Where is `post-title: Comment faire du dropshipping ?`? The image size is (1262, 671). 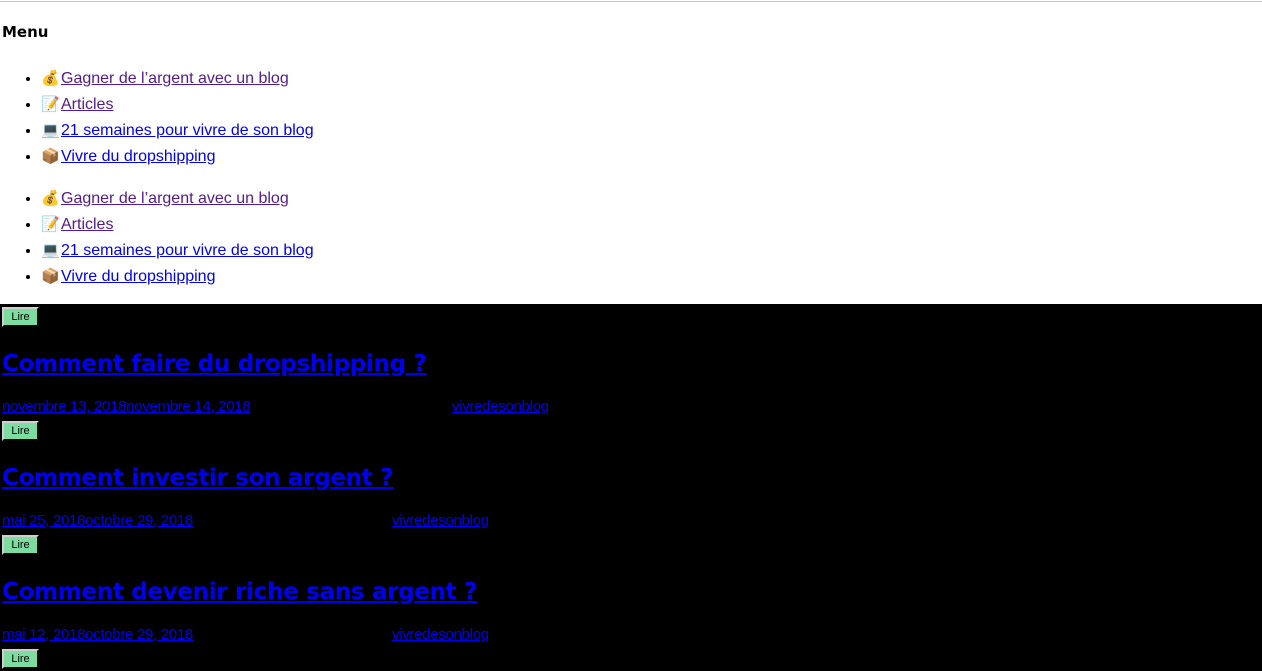 post-title: Comment faire du dropshipping ? is located at coordinates (214, 364).